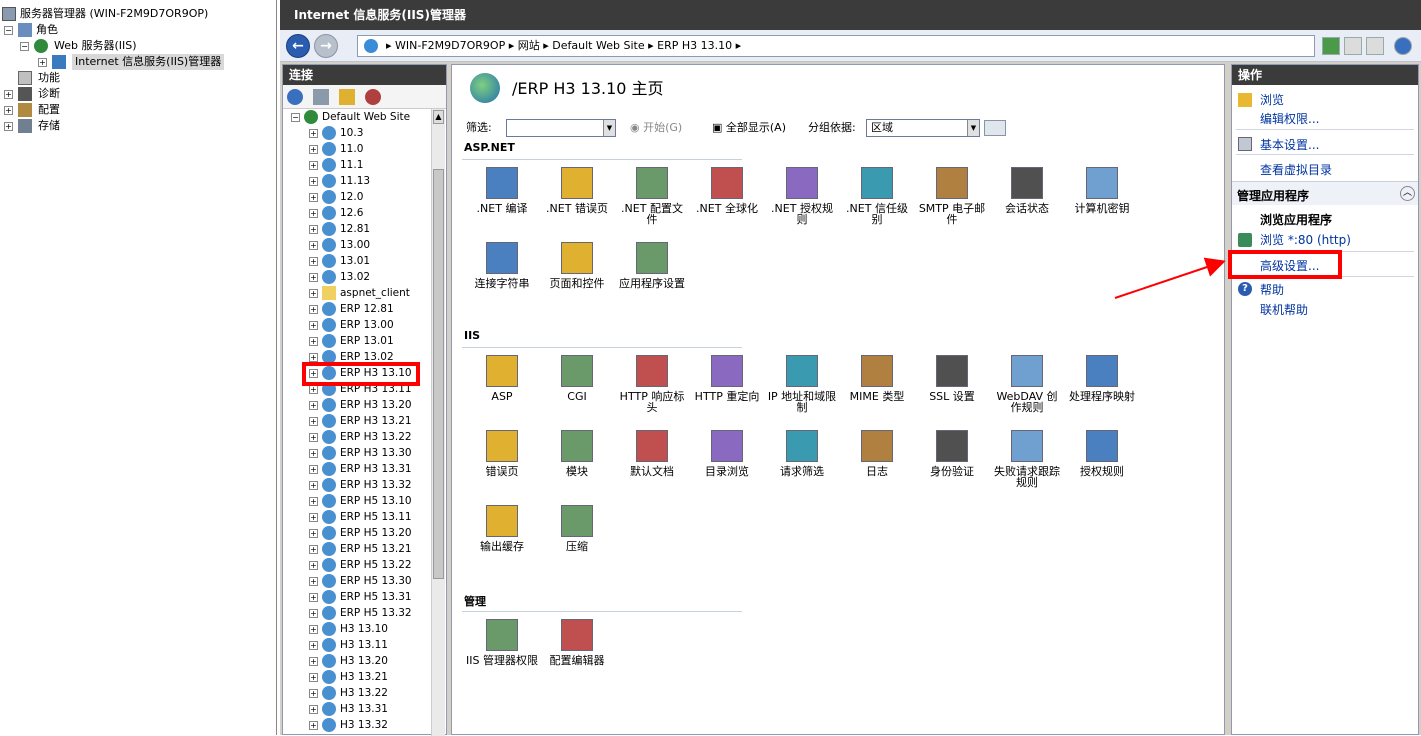 This screenshot has width=1421, height=736. I want to click on feature-tile: 会话状态, so click(1027, 198).